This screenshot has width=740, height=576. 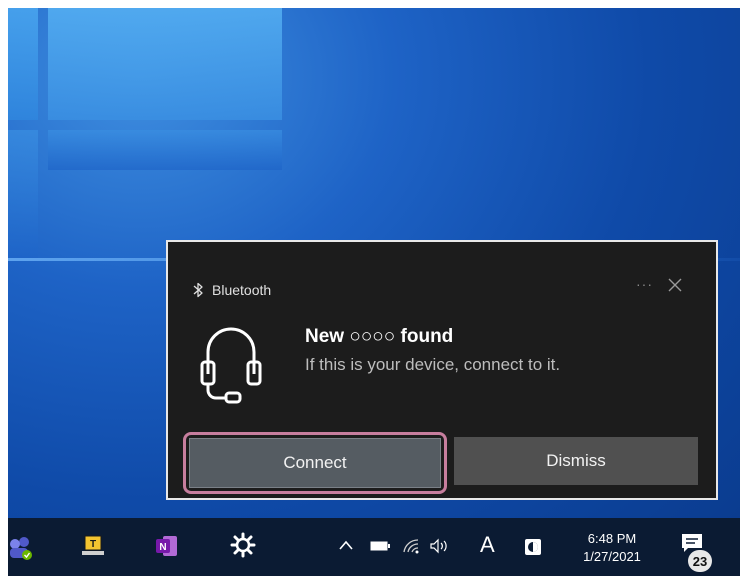 I want to click on onenote-icon: N, so click(x=167, y=546).